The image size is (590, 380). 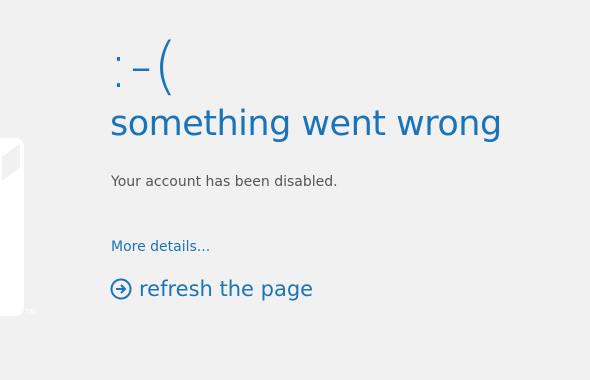 I want to click on watermark-logo, so click(x=12, y=227).